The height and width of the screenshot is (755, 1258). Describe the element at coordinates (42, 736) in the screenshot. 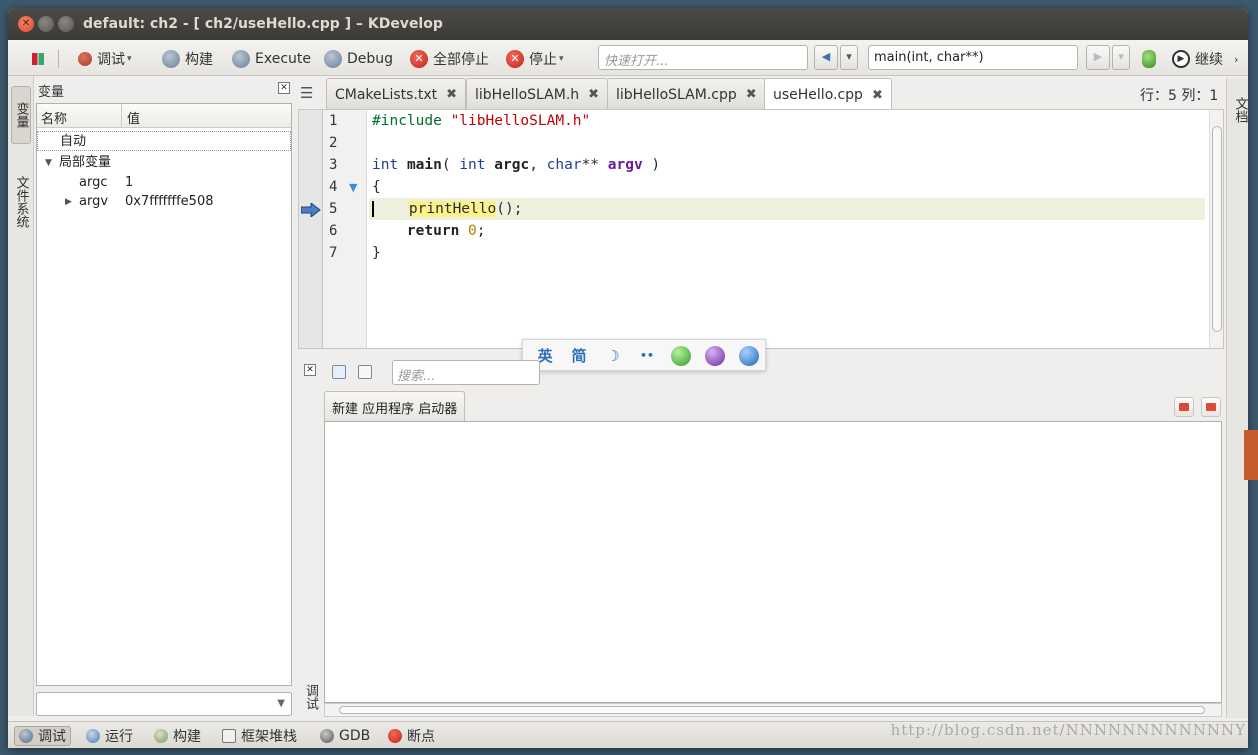

I see `statusbar-debug: 调试` at that location.